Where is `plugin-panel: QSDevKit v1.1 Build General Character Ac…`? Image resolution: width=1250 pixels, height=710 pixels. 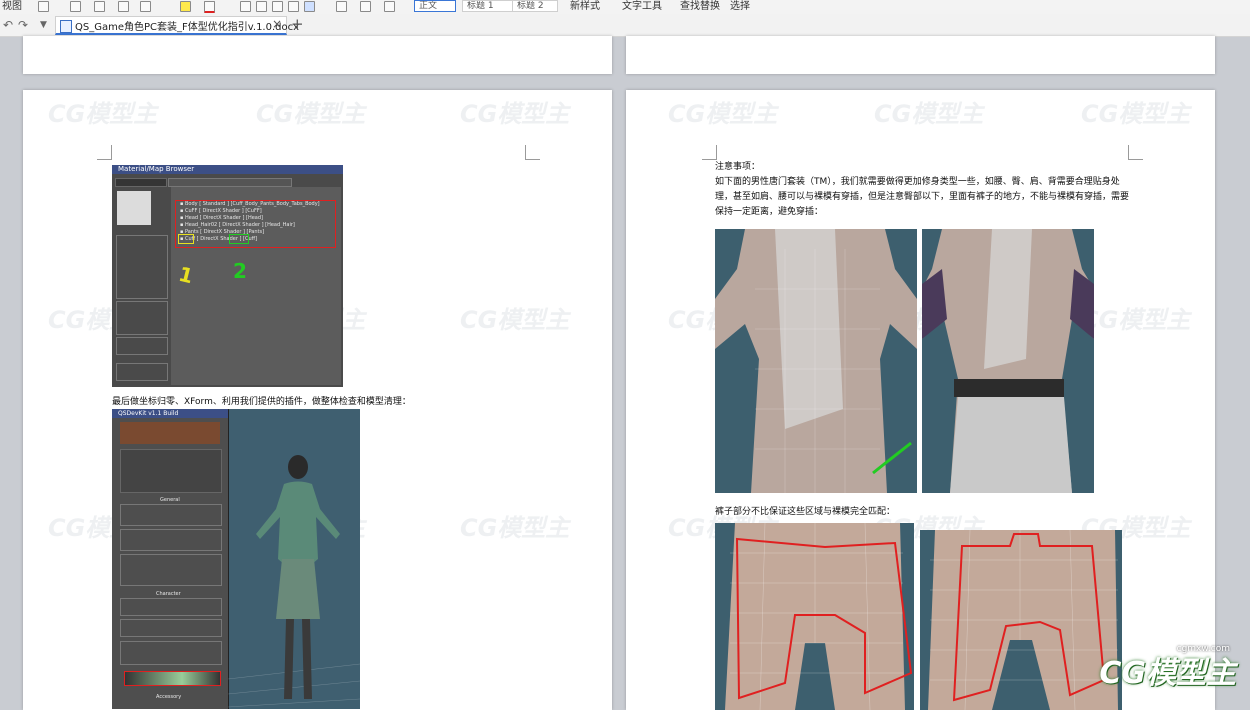 plugin-panel: QSDevKit v1.1 Build General Character Ac… is located at coordinates (170, 559).